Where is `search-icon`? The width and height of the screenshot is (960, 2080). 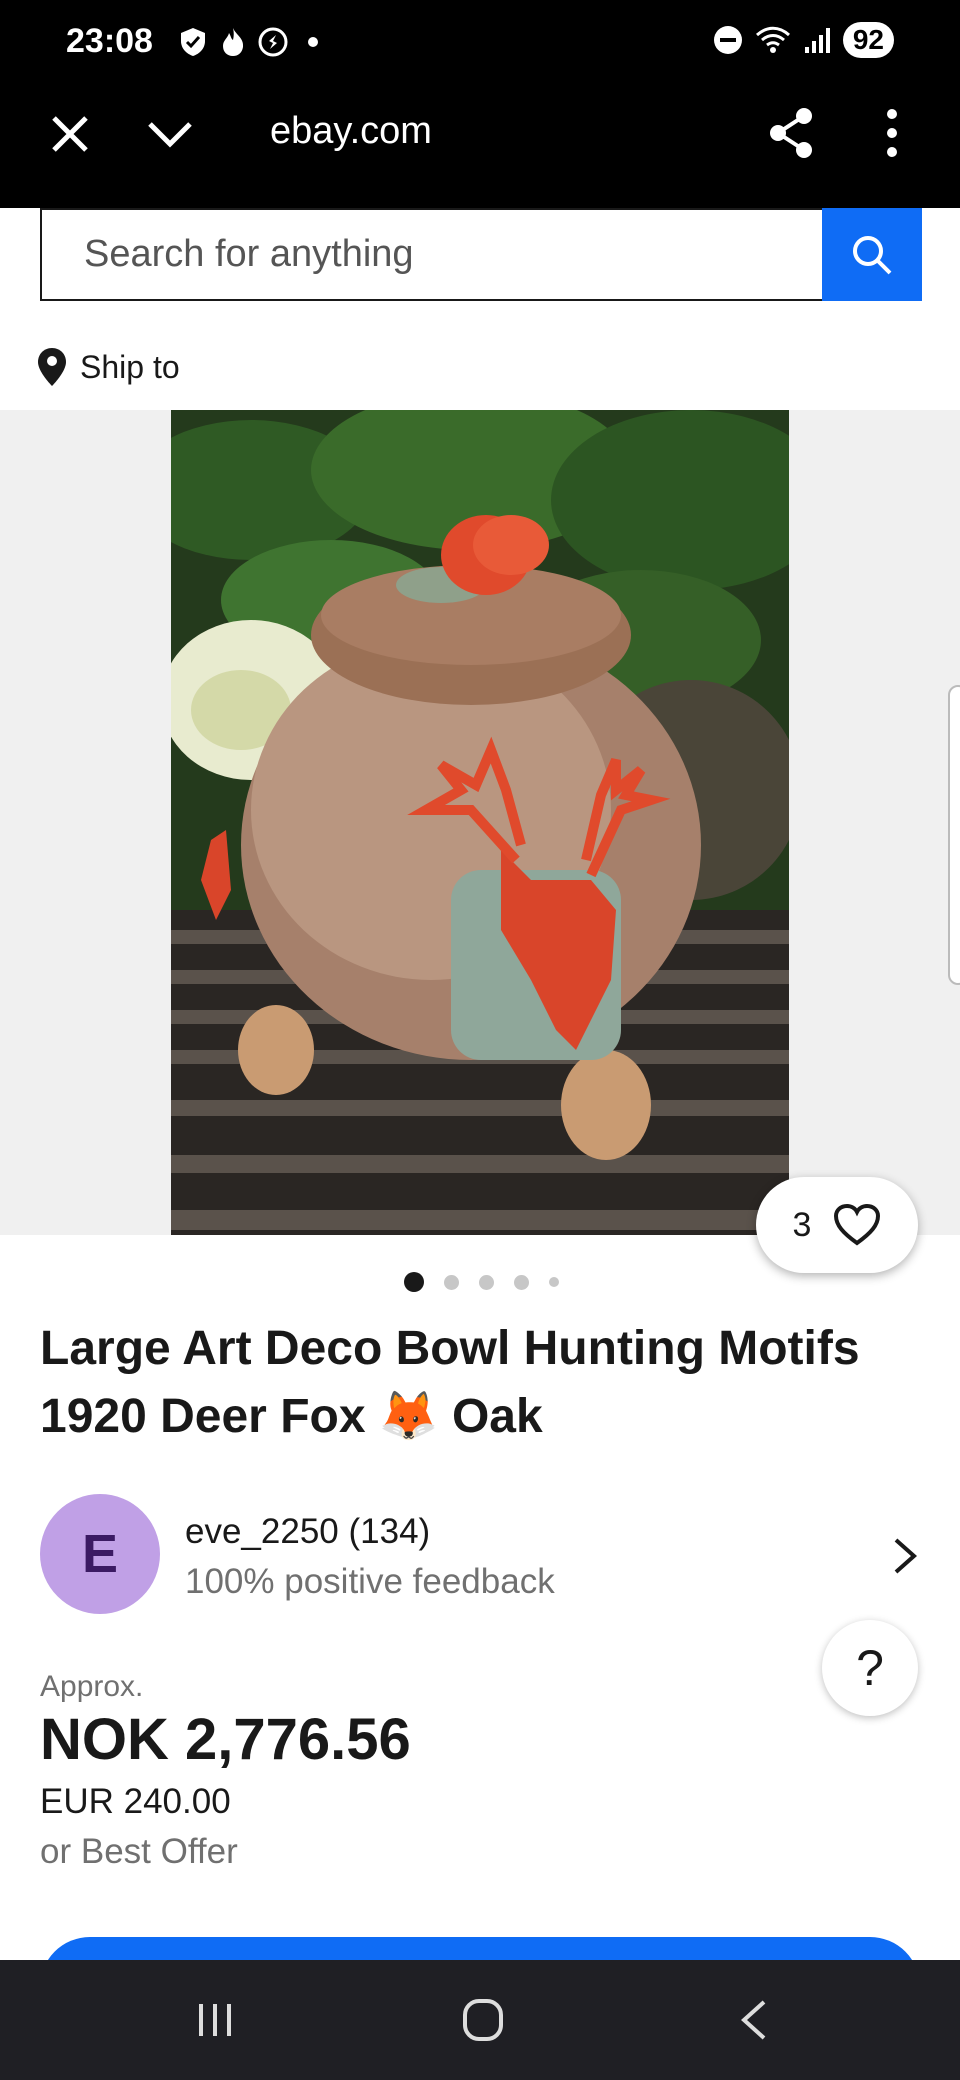
search-icon is located at coordinates (872, 254).